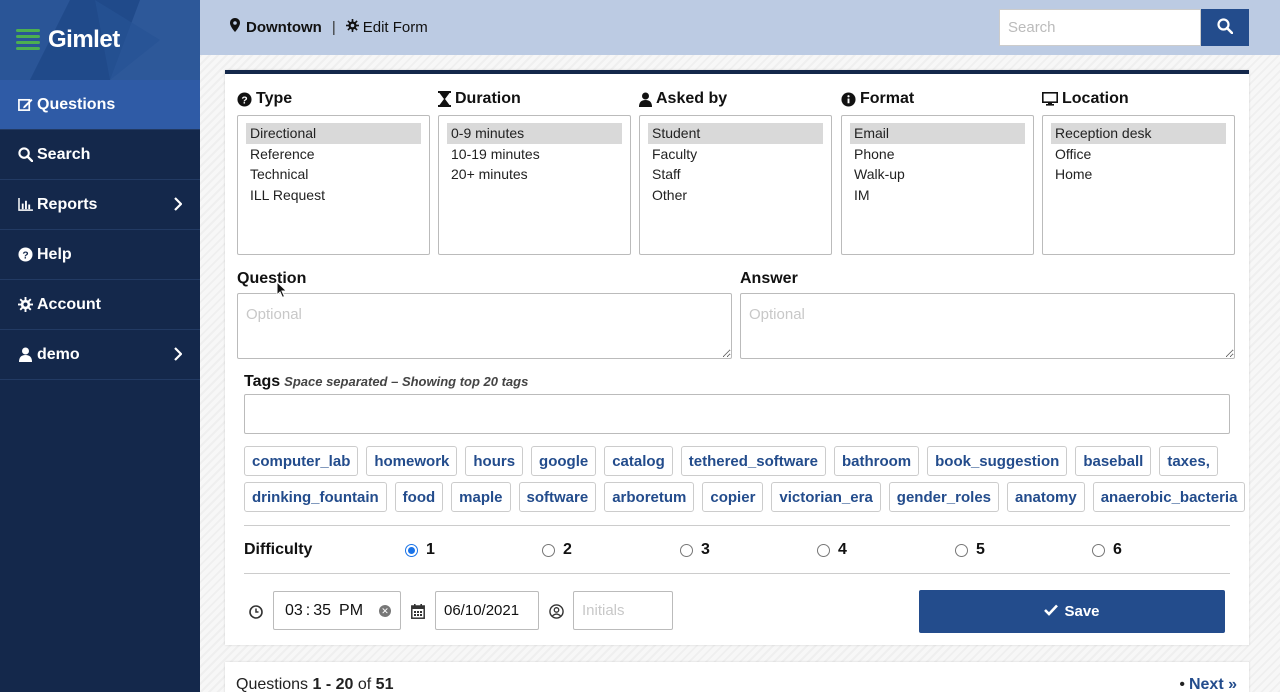  I want to click on tag-chip: baseball, so click(1113, 461).